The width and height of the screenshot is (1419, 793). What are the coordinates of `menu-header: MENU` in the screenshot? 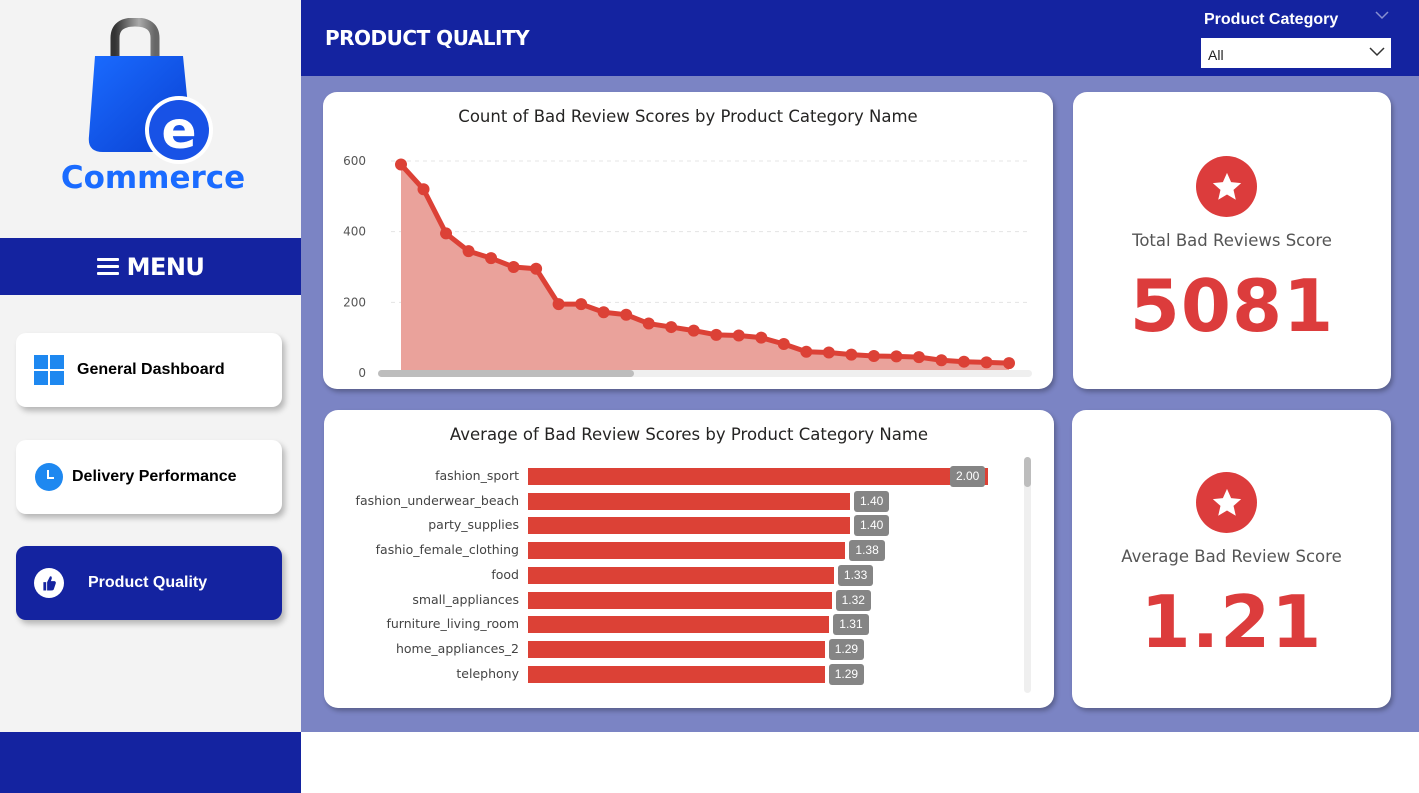 It's located at (150, 266).